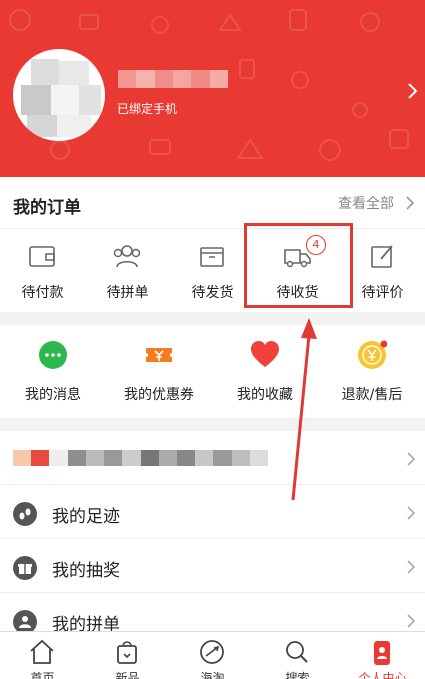 Image resolution: width=425 pixels, height=679 pixels. Describe the element at coordinates (297, 675) in the screenshot. I see `tab-label: 搜索` at that location.